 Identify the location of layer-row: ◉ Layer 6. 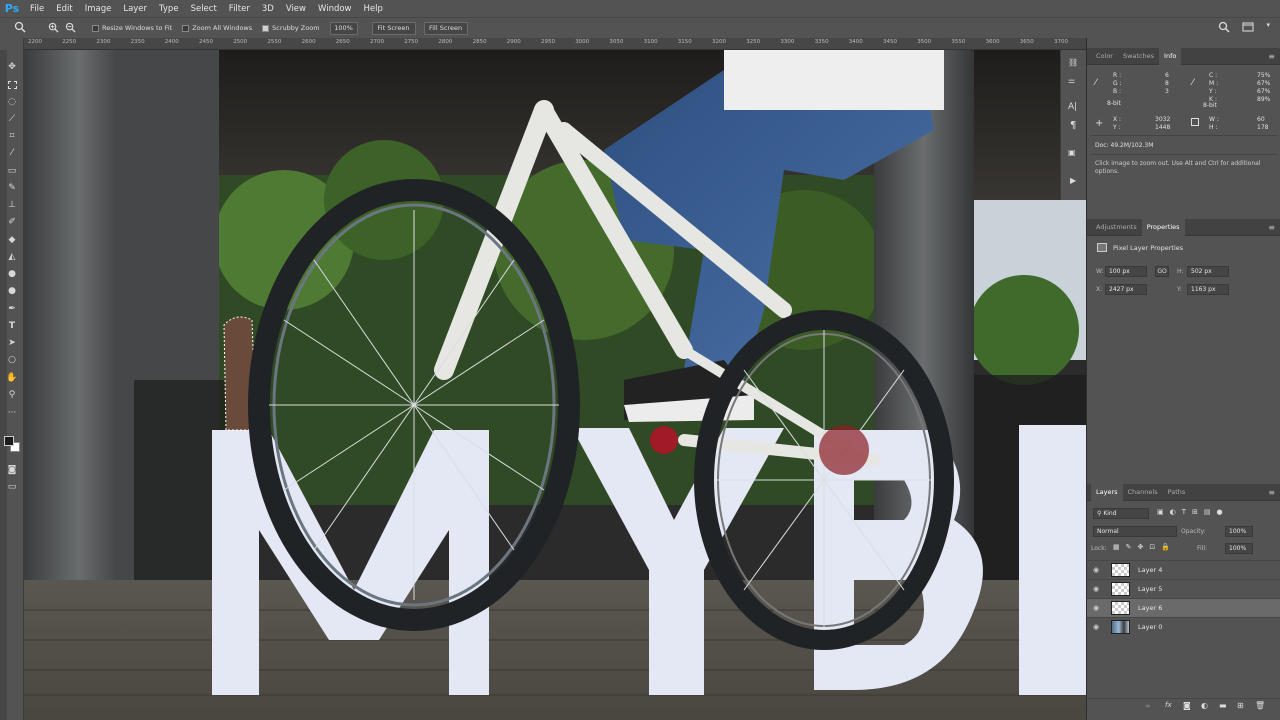
(1183, 607).